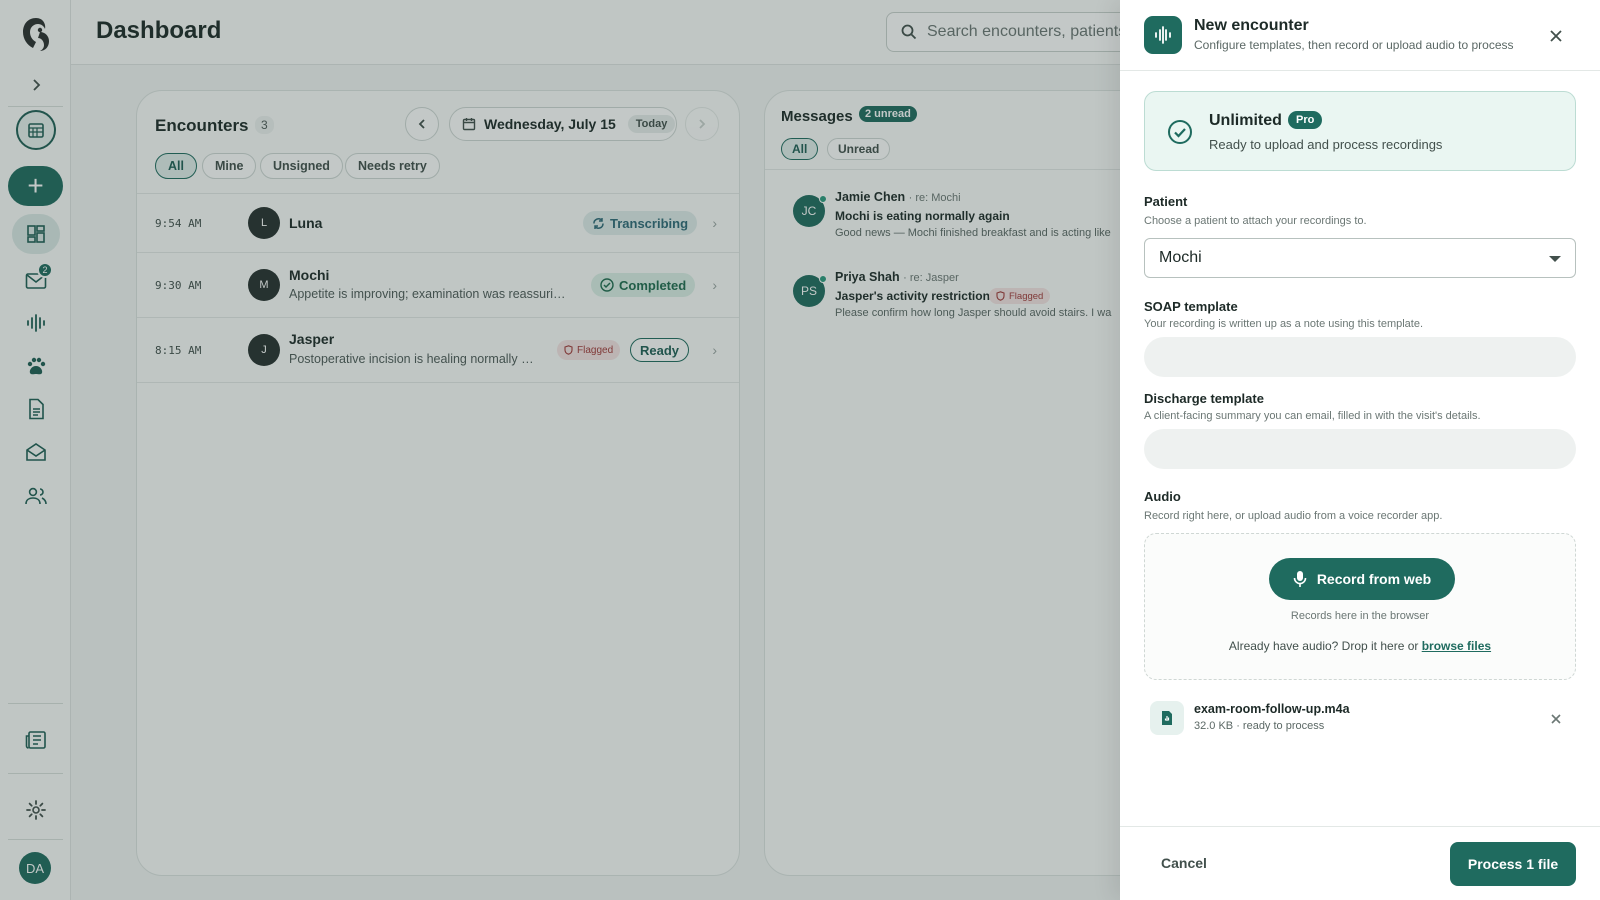 This screenshot has width=1600, height=900. Describe the element at coordinates (1251, 25) in the screenshot. I see `drawer-title: New encounter` at that location.